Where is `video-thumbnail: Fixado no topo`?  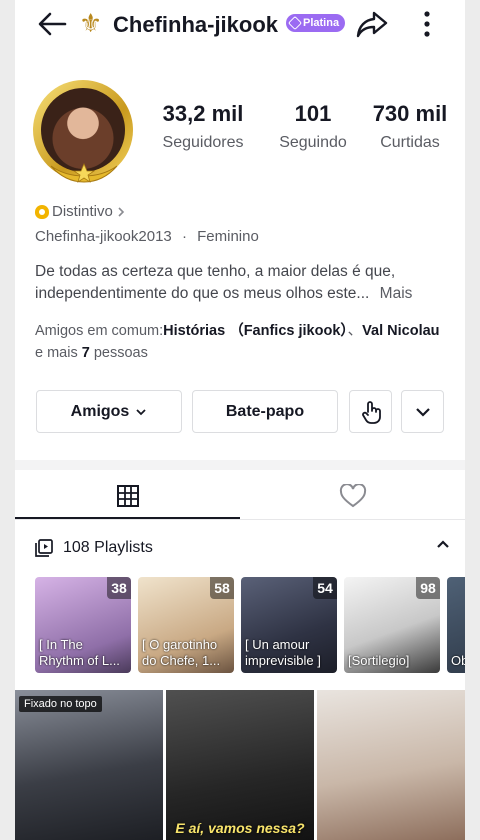
video-thumbnail: Fixado no topo is located at coordinates (89, 765).